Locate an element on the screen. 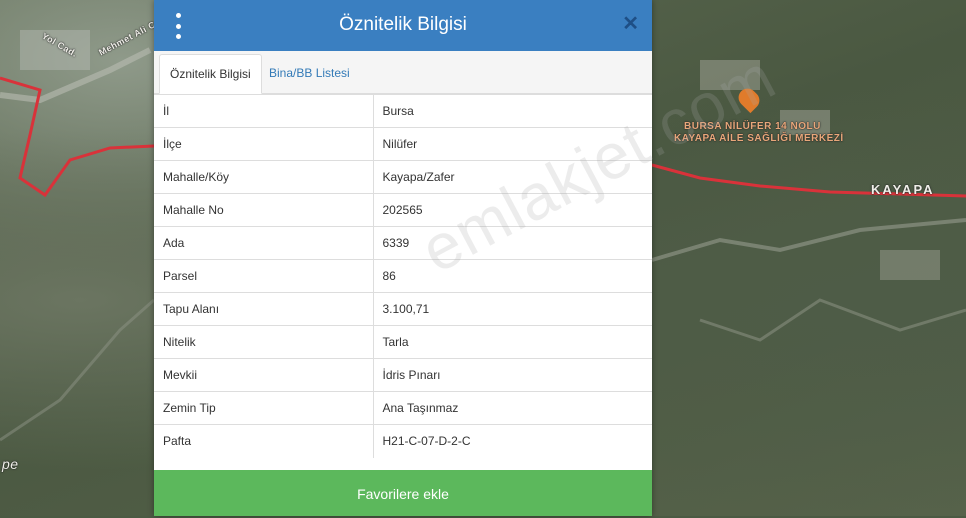 The height and width of the screenshot is (518, 966). attribute-key: Ada is located at coordinates (264, 243).